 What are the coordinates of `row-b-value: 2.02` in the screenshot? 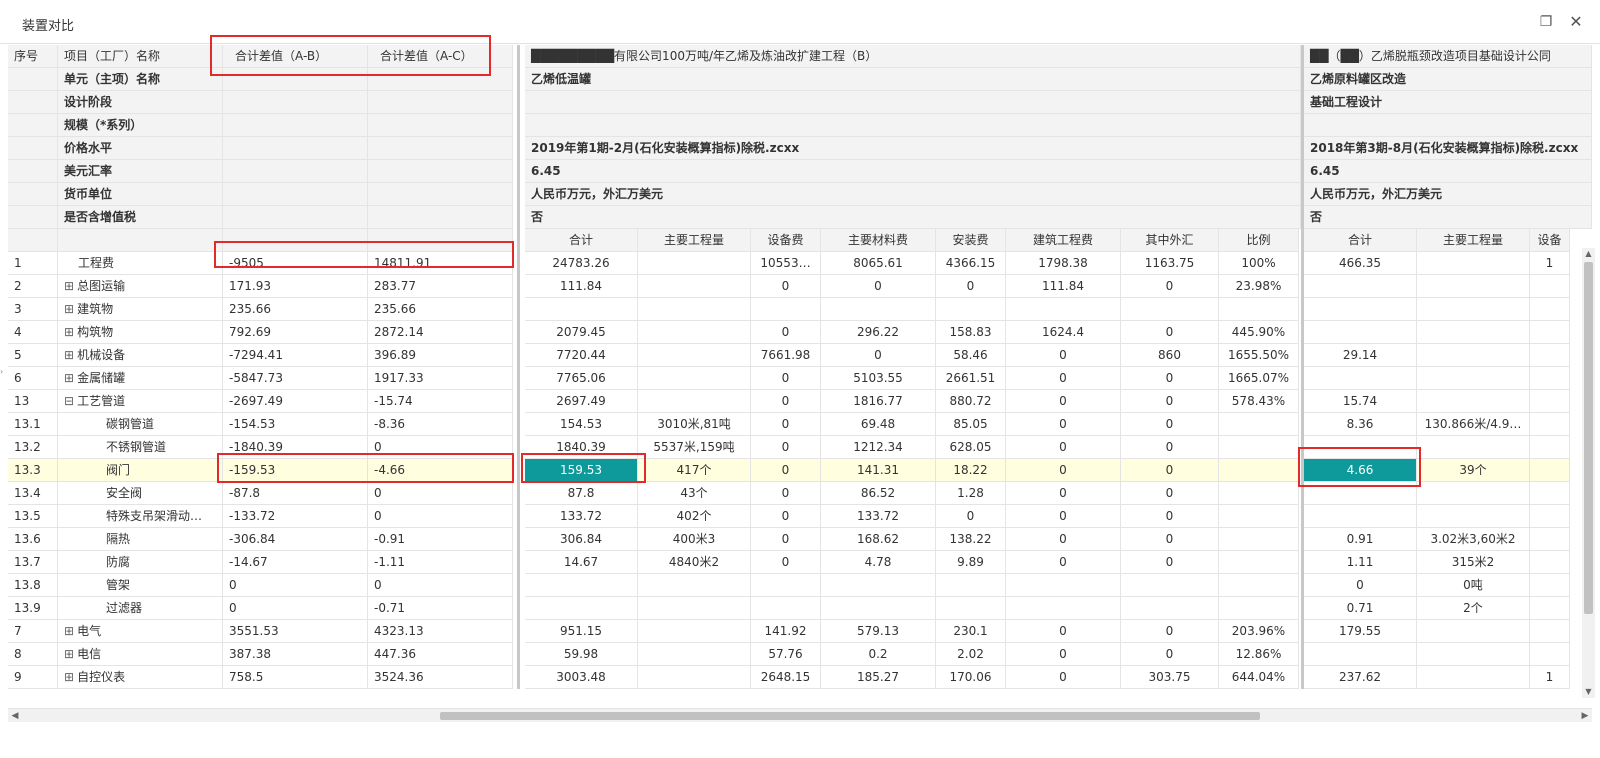 It's located at (971, 654).